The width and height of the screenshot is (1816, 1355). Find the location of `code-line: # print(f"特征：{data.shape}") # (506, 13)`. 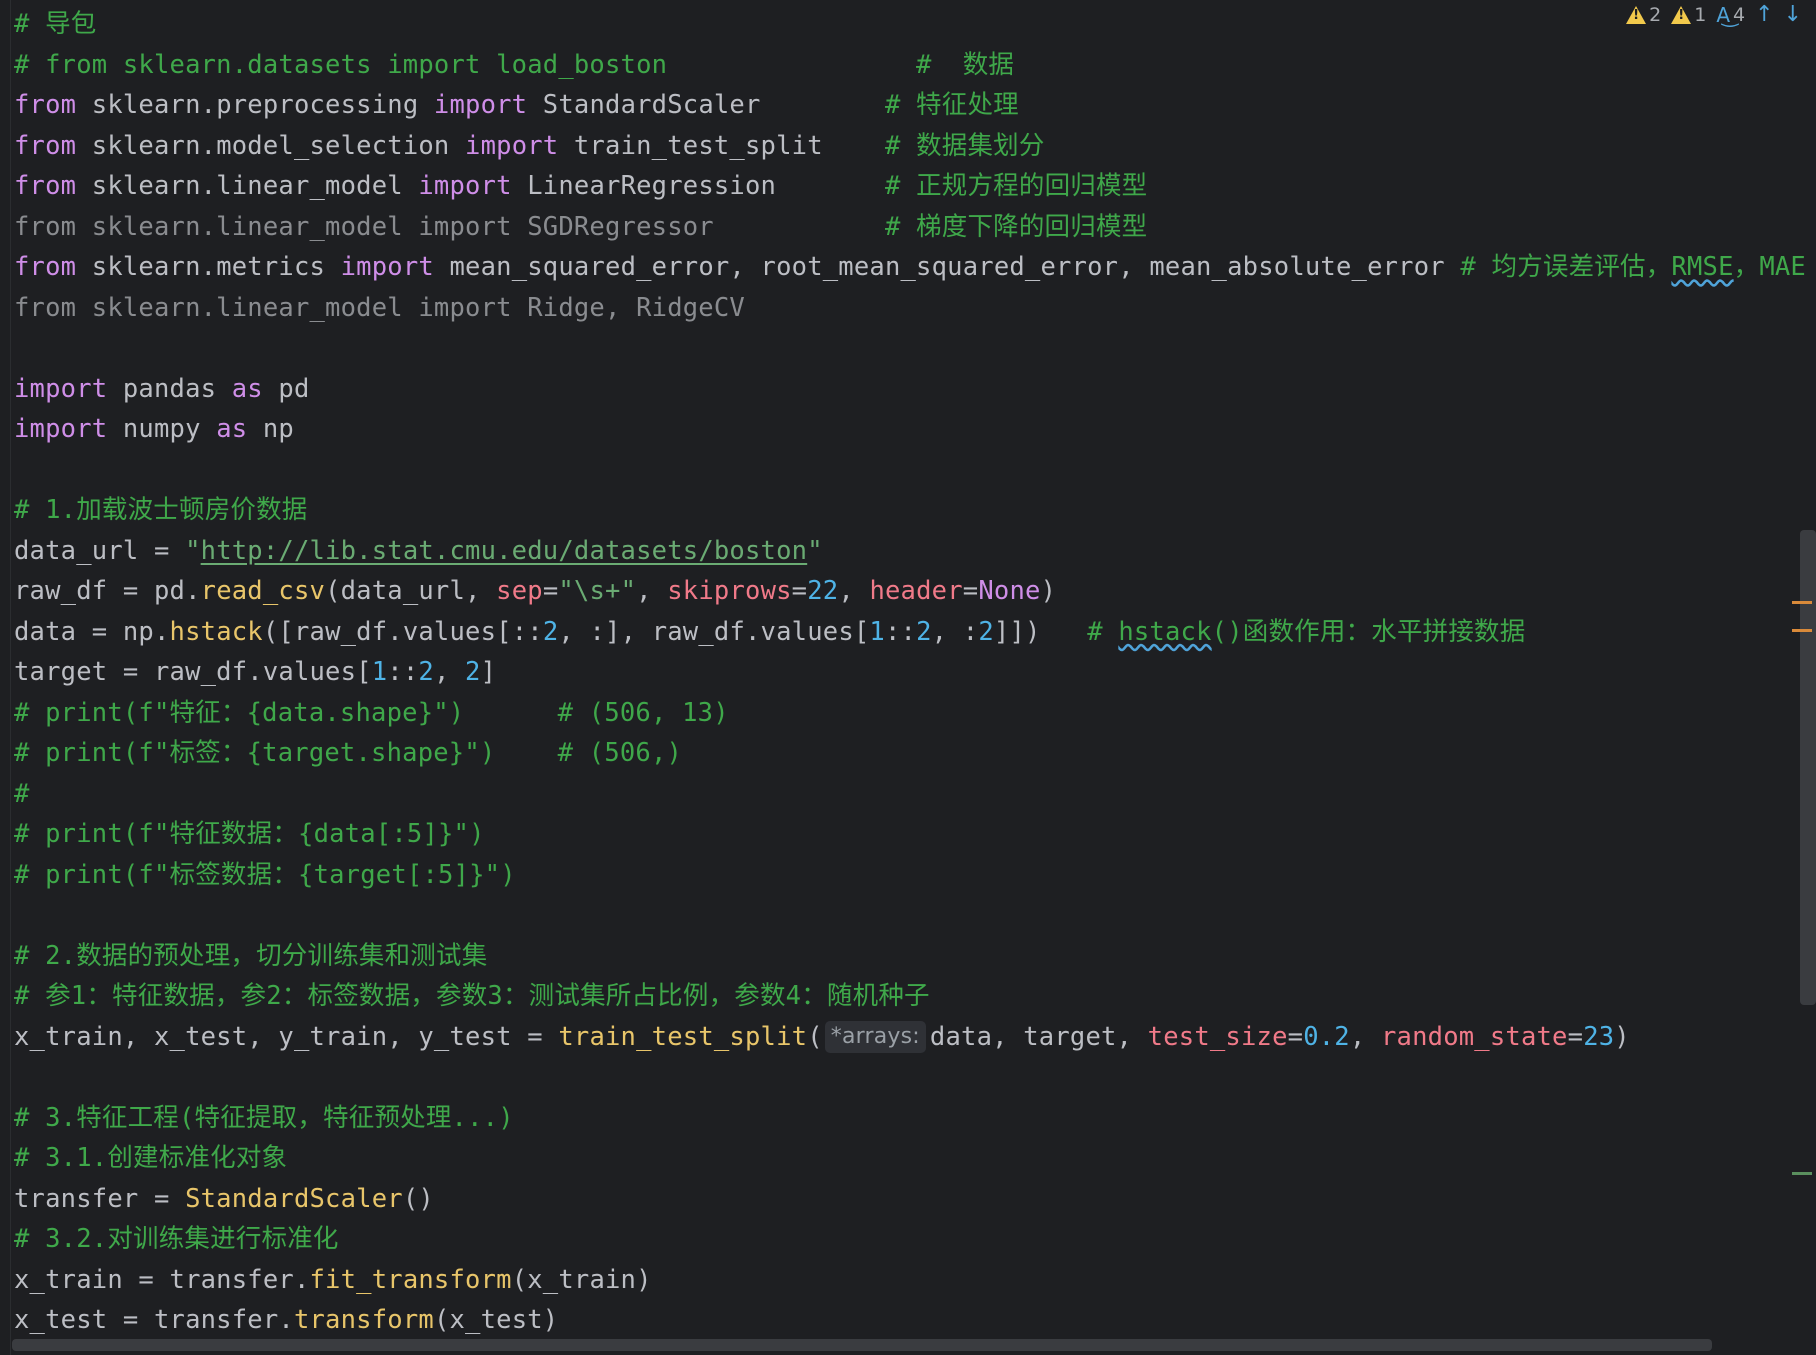

code-line: # print(f"特征：{data.shape}") # (506, 13) is located at coordinates (895, 713).